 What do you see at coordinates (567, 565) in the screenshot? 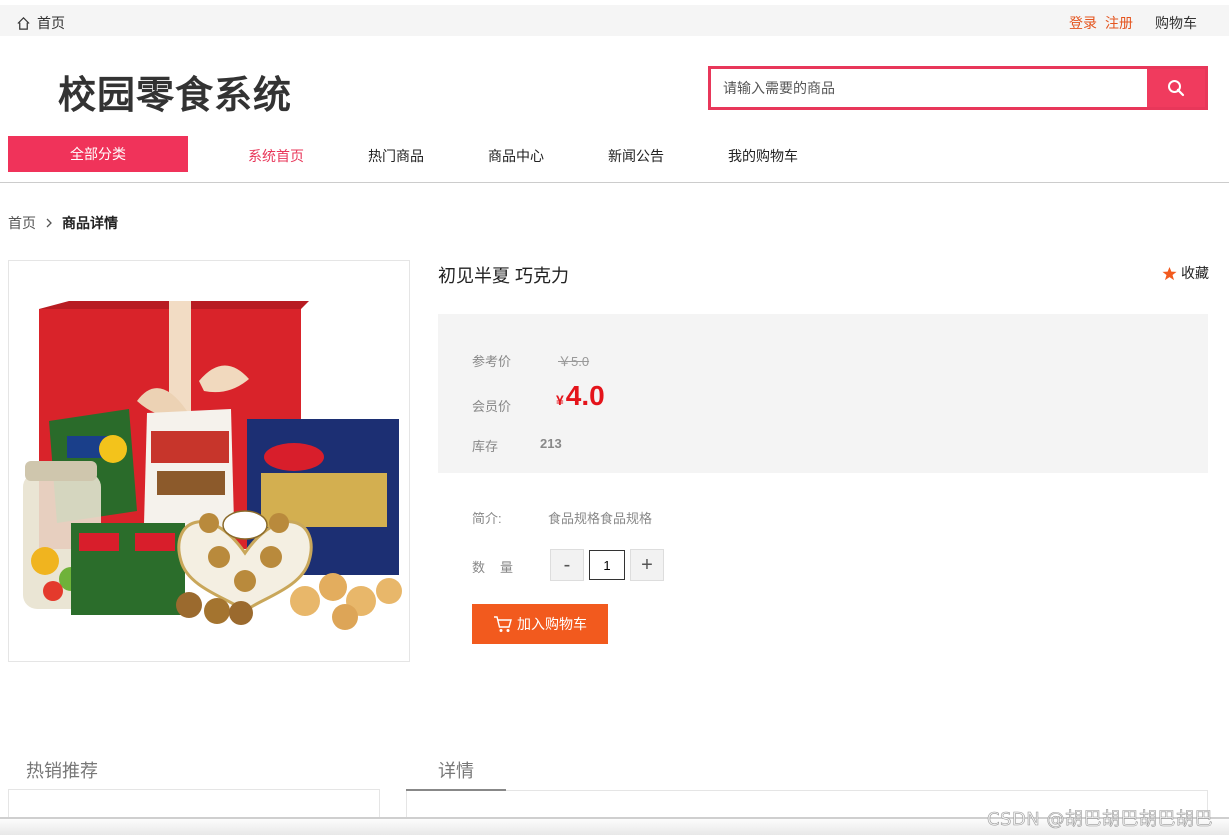
I see `quantity-minus-button: -` at bounding box center [567, 565].